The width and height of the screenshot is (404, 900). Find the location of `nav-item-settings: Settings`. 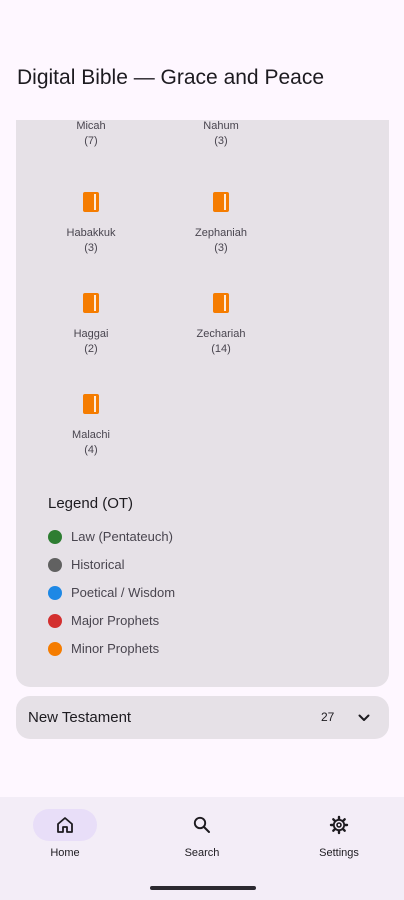

nav-item-settings: Settings is located at coordinates (339, 834).